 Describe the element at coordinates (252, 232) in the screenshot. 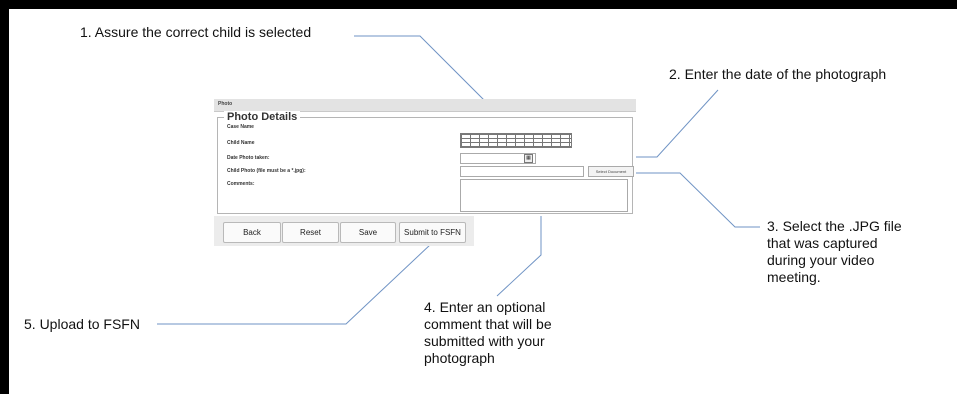

I see `back-button: Back` at that location.